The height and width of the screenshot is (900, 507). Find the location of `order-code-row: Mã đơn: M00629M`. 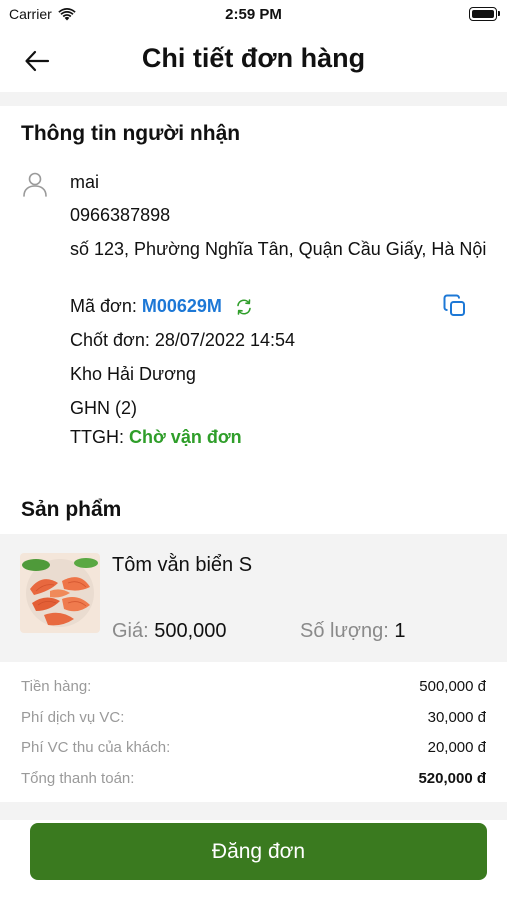

order-code-row: Mã đơn: M00629M is located at coordinates (161, 306).